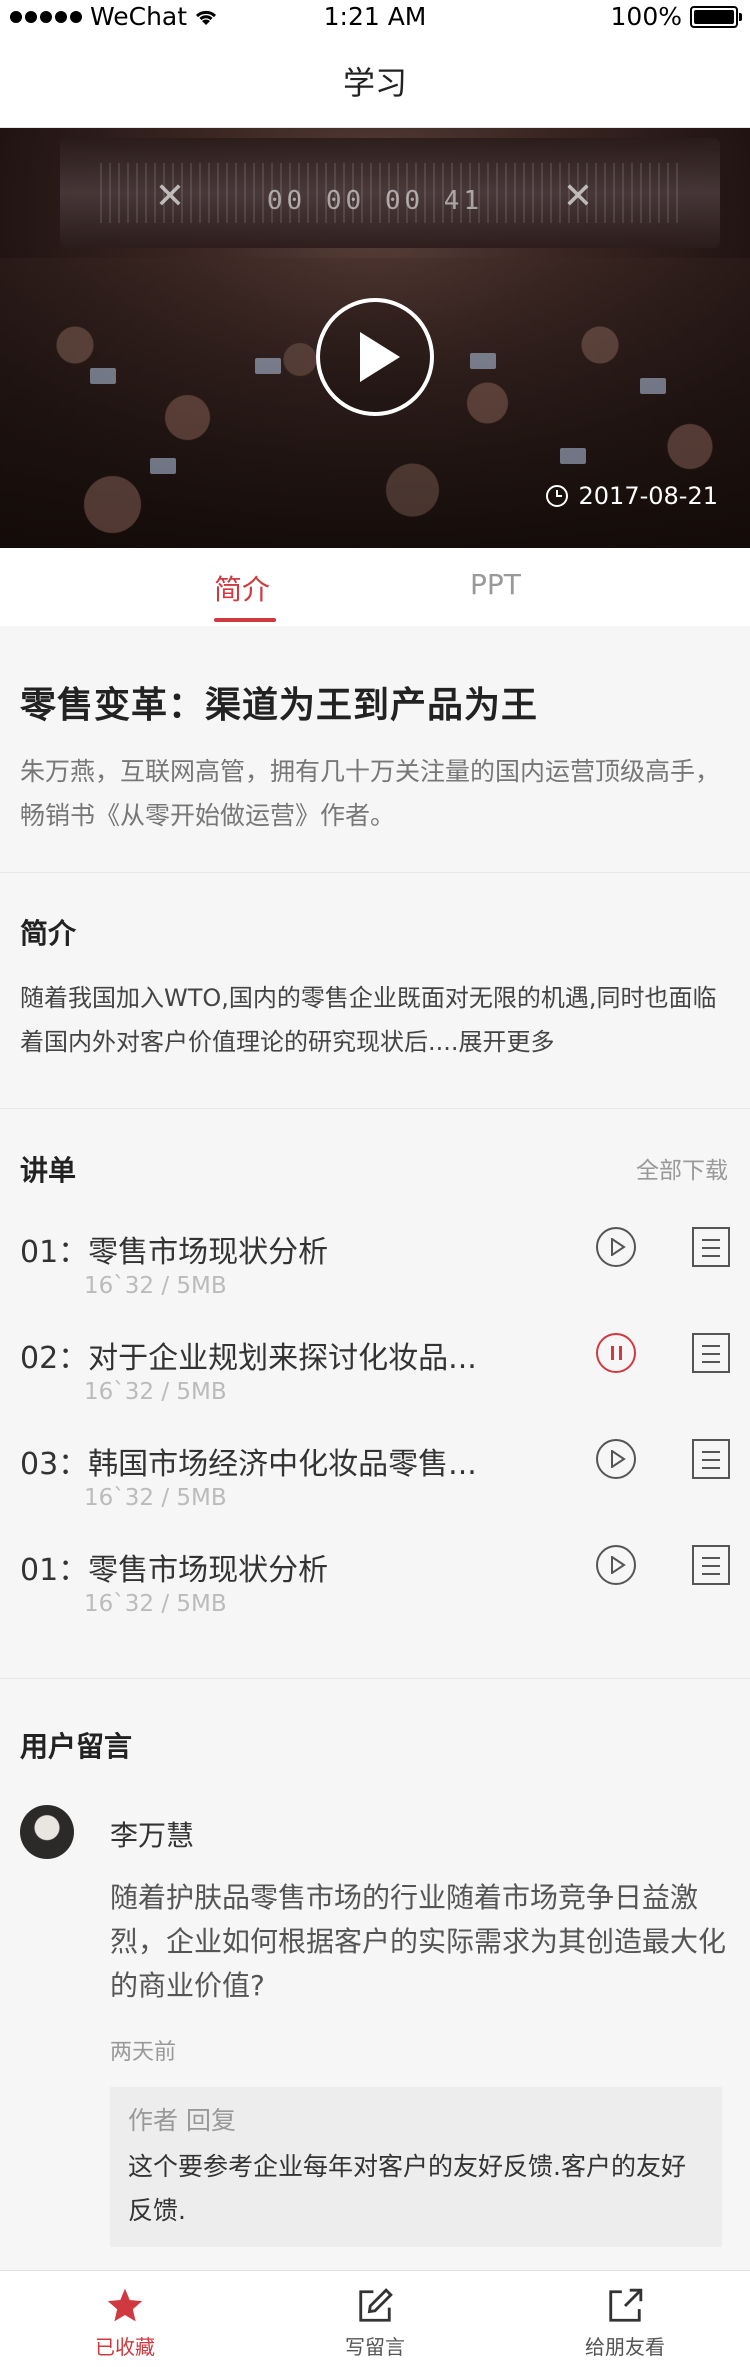  I want to click on tab-intro: 简介, so click(242, 588).